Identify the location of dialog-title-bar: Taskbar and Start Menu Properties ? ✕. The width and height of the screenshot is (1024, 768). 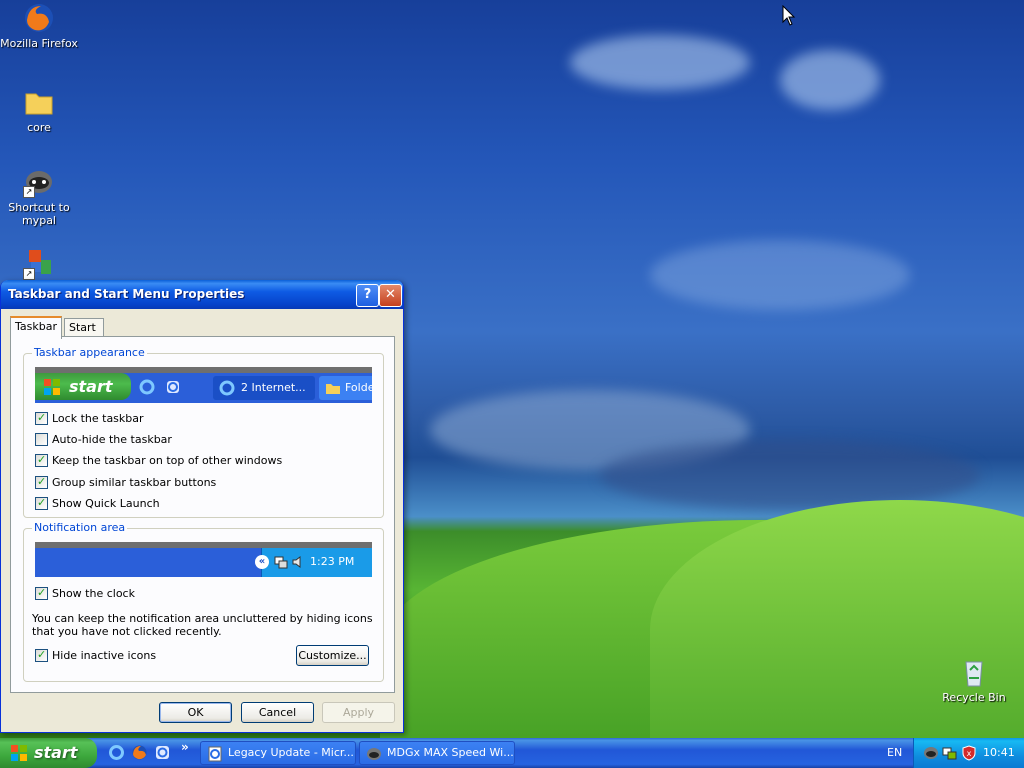
(202, 294).